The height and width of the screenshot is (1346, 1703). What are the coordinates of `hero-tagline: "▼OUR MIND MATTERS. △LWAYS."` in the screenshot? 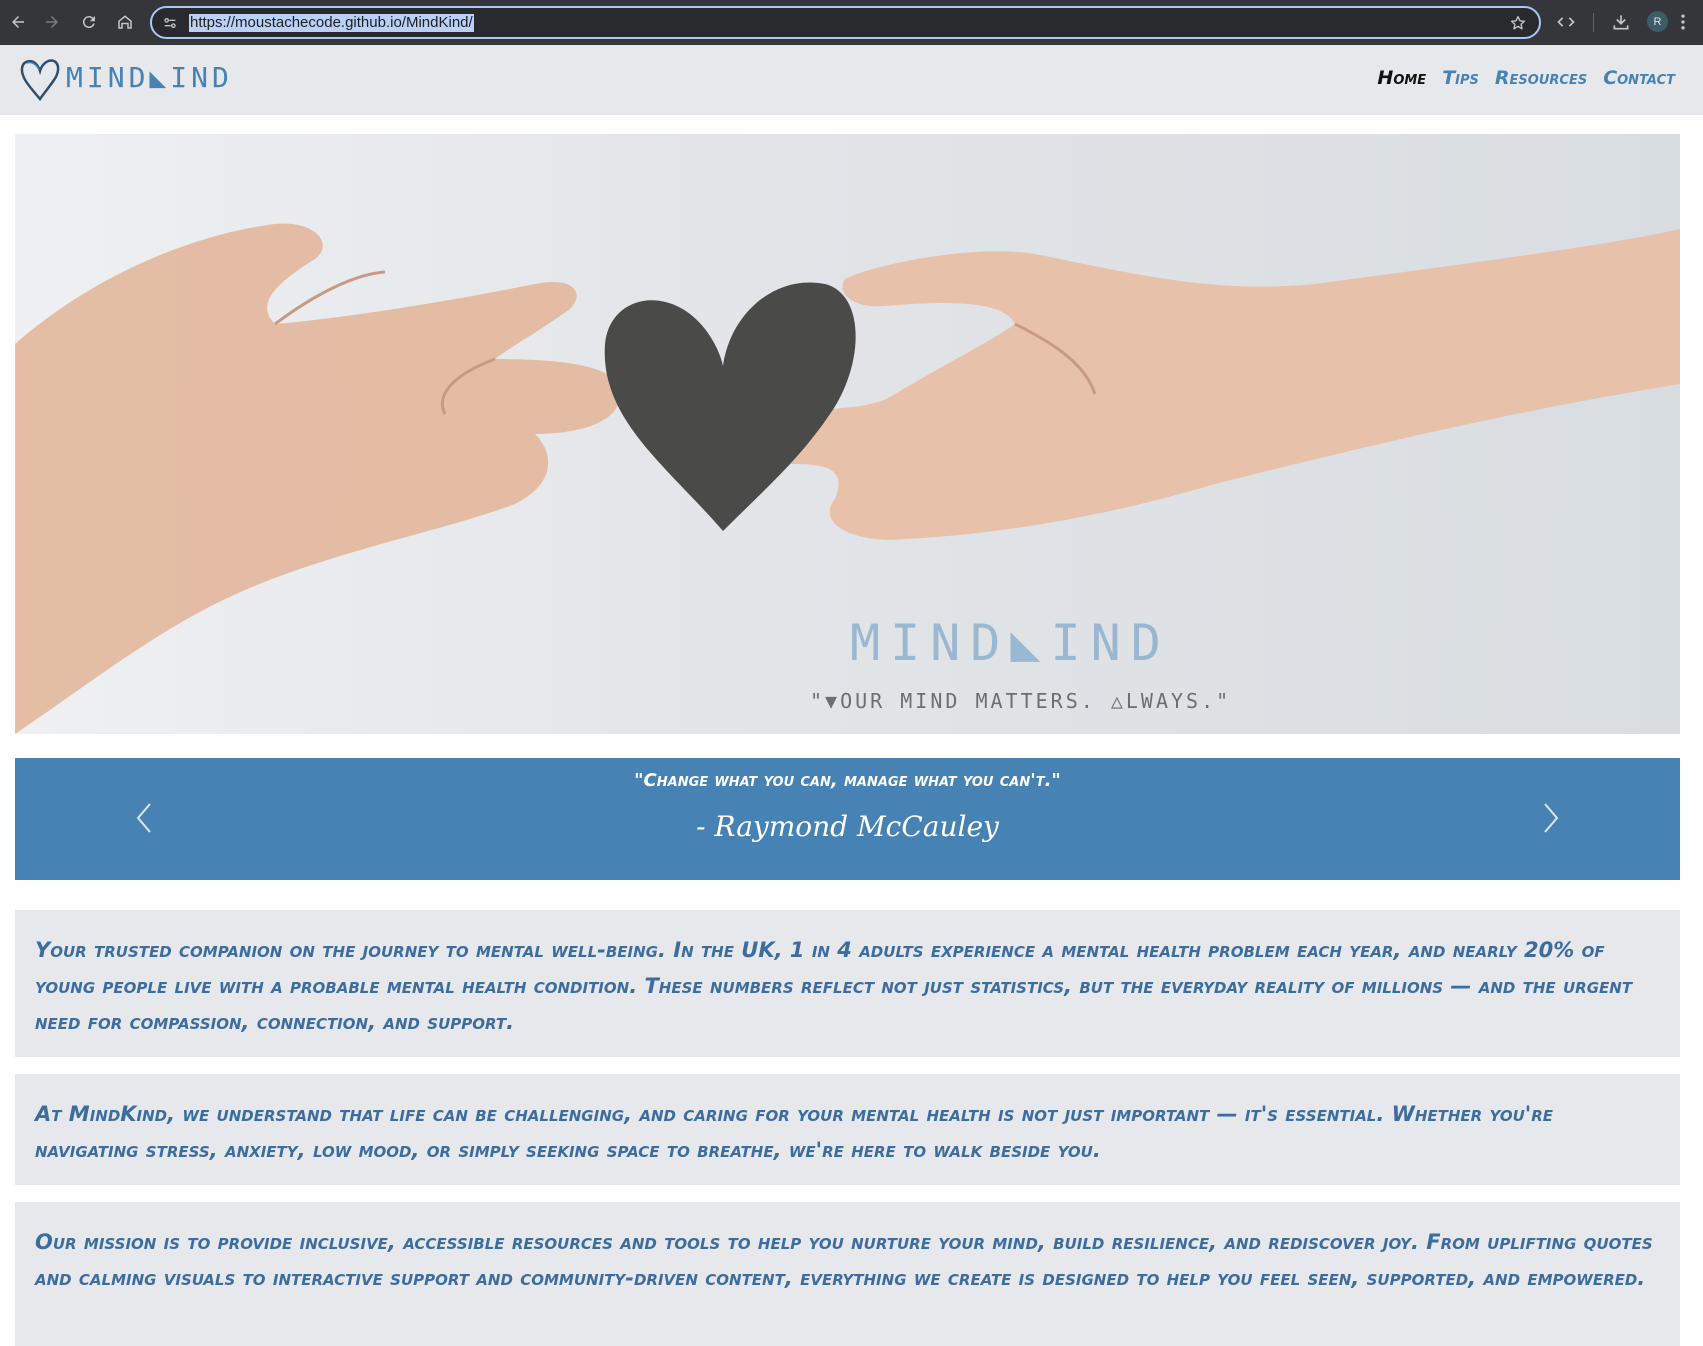 It's located at (1021, 701).